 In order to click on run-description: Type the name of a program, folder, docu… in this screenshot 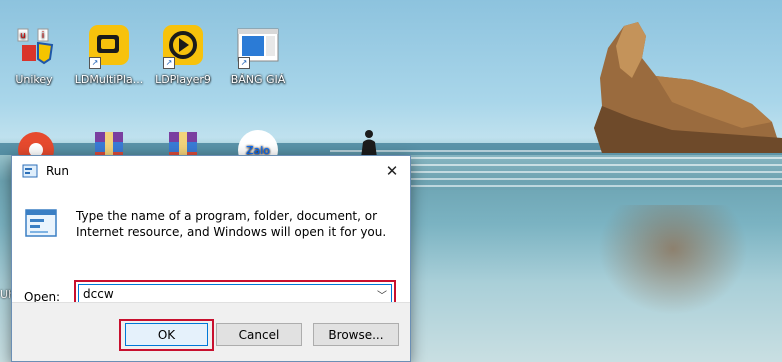, I will do `click(231, 224)`.